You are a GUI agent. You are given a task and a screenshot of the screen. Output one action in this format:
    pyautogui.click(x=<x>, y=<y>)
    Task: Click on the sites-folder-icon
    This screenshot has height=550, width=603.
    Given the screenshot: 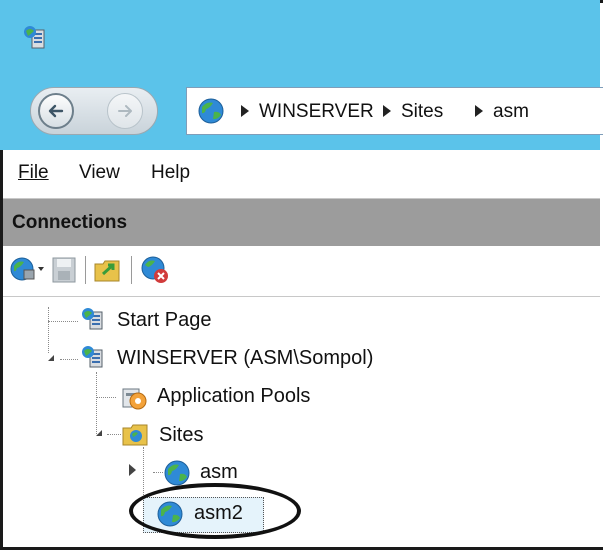 What is the action you would take?
    pyautogui.click(x=135, y=435)
    